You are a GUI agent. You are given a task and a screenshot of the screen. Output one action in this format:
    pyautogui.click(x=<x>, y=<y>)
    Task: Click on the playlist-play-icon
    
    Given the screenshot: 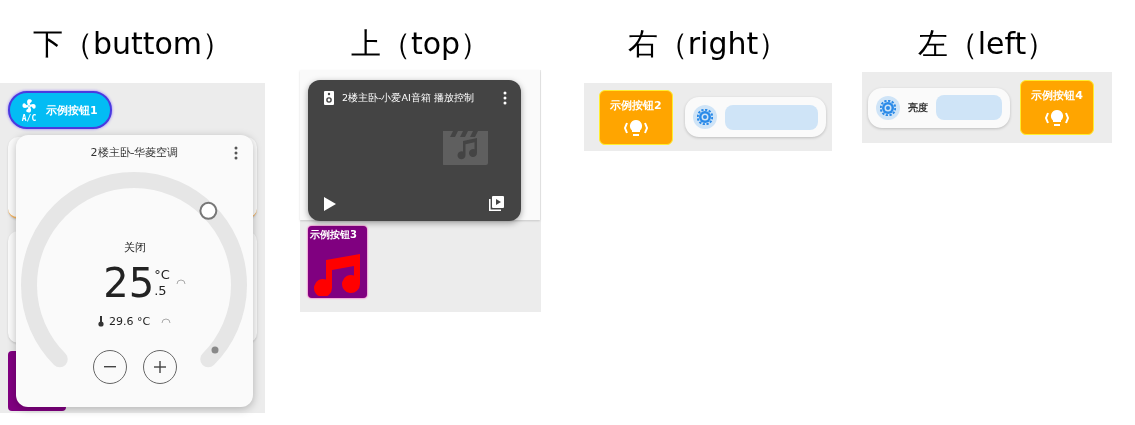 What is the action you would take?
    pyautogui.click(x=496, y=203)
    